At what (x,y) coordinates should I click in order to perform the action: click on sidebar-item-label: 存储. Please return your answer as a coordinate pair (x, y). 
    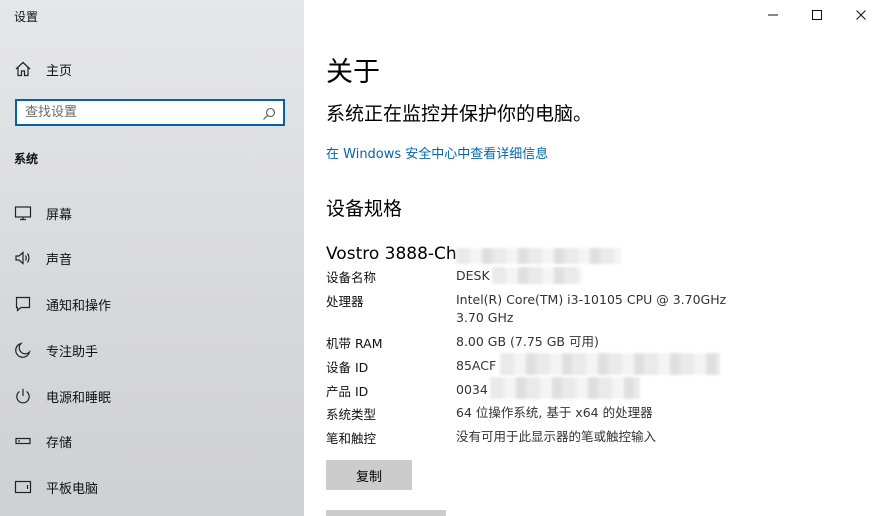
    Looking at the image, I should click on (59, 443).